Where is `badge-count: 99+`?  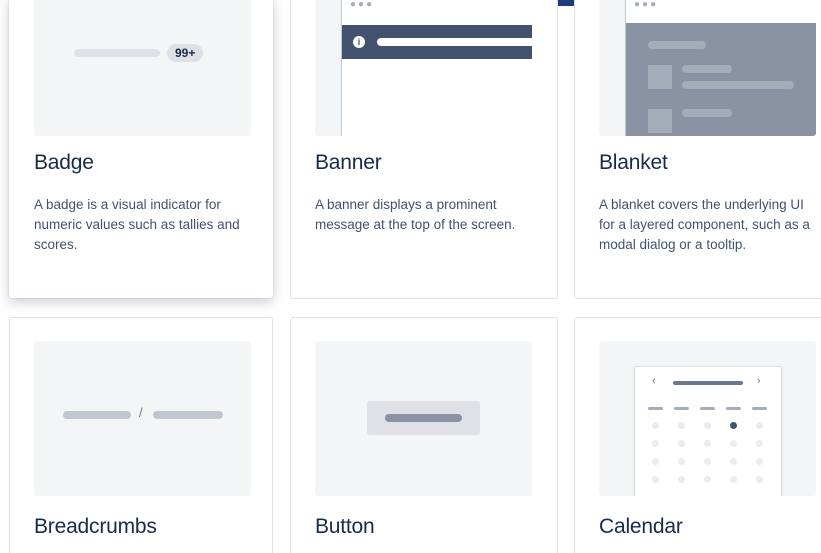
badge-count: 99+ is located at coordinates (185, 53).